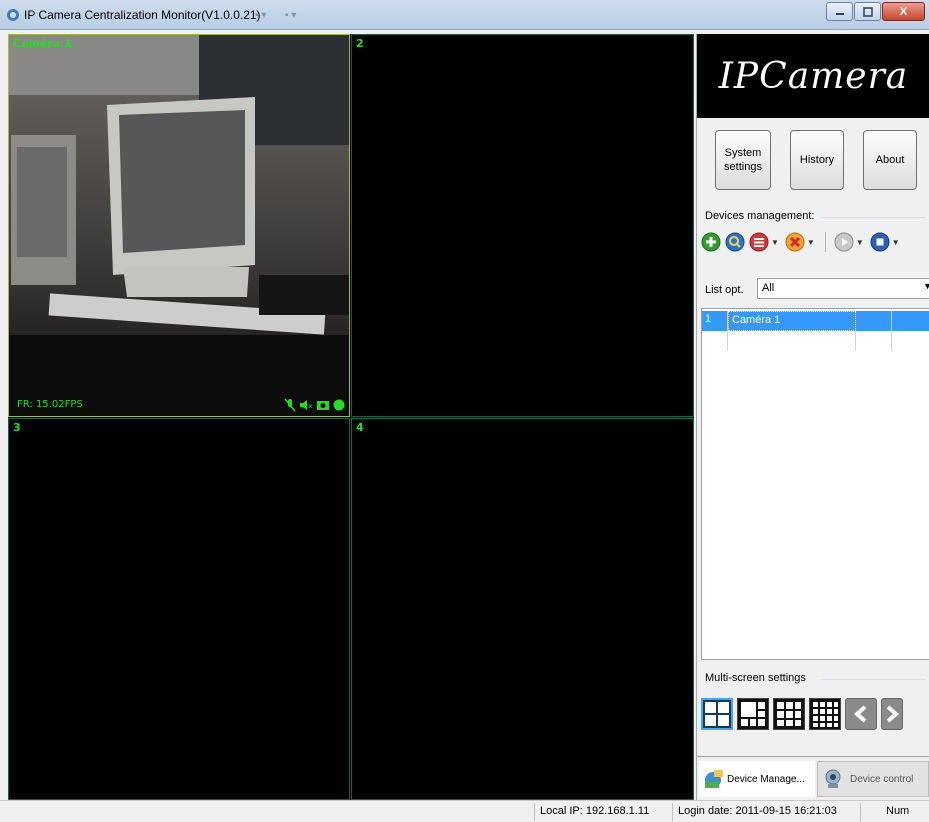 This screenshot has height=822, width=929. I want to click on minimize-icon, so click(839, 13).